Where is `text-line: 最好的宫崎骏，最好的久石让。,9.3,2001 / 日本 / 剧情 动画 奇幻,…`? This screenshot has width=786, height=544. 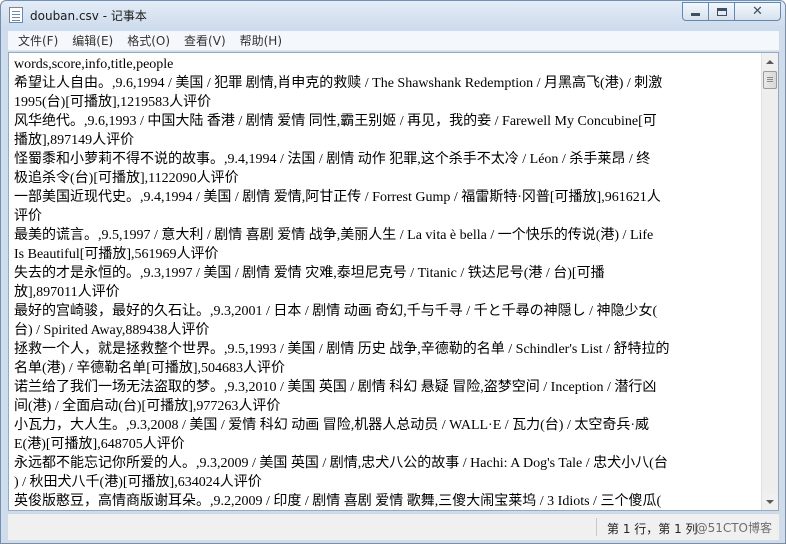
text-line: 最好的宫崎骏，最好的久石让。,9.3,2001 / 日本 / 剧情 动画 奇幻,… is located at coordinates (336, 311).